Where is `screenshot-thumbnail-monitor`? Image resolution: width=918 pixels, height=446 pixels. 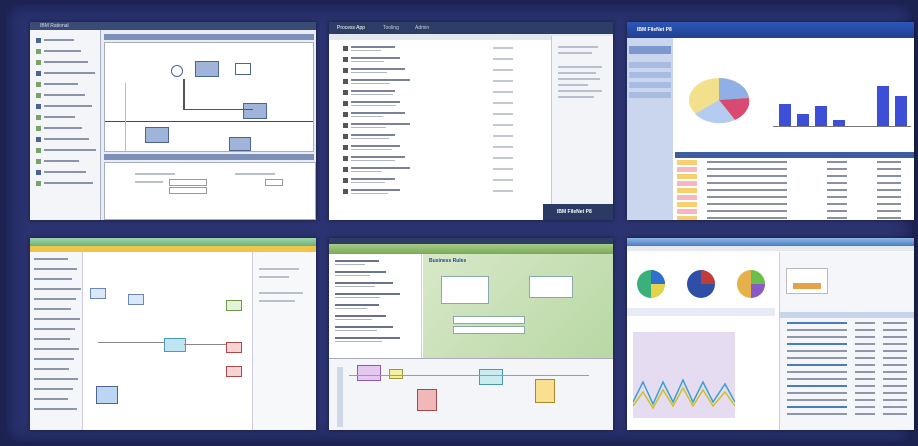 screenshot-thumbnail-monitor is located at coordinates (770, 334).